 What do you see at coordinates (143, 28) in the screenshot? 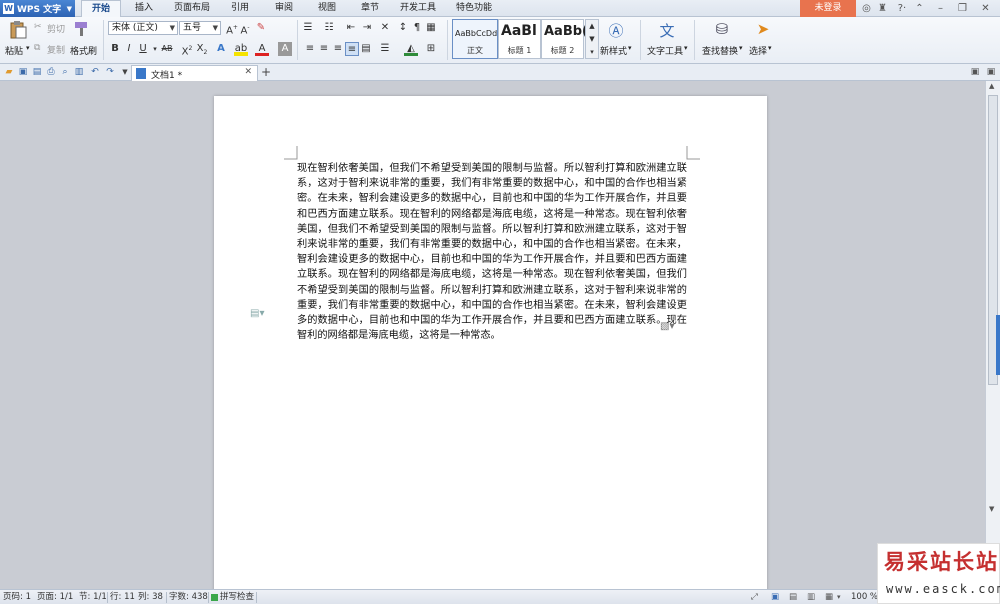
I see `font-name-select: 宋体 (正文) ▼` at bounding box center [143, 28].